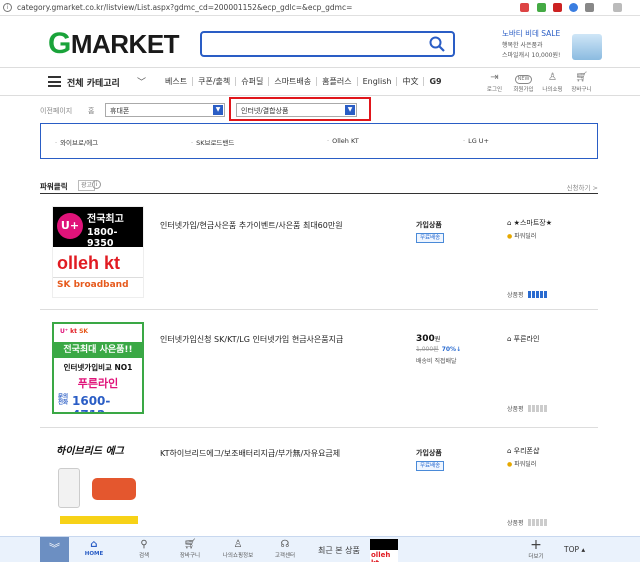 The height and width of the screenshot is (562, 640). I want to click on plus-icon: +, so click(536, 545).